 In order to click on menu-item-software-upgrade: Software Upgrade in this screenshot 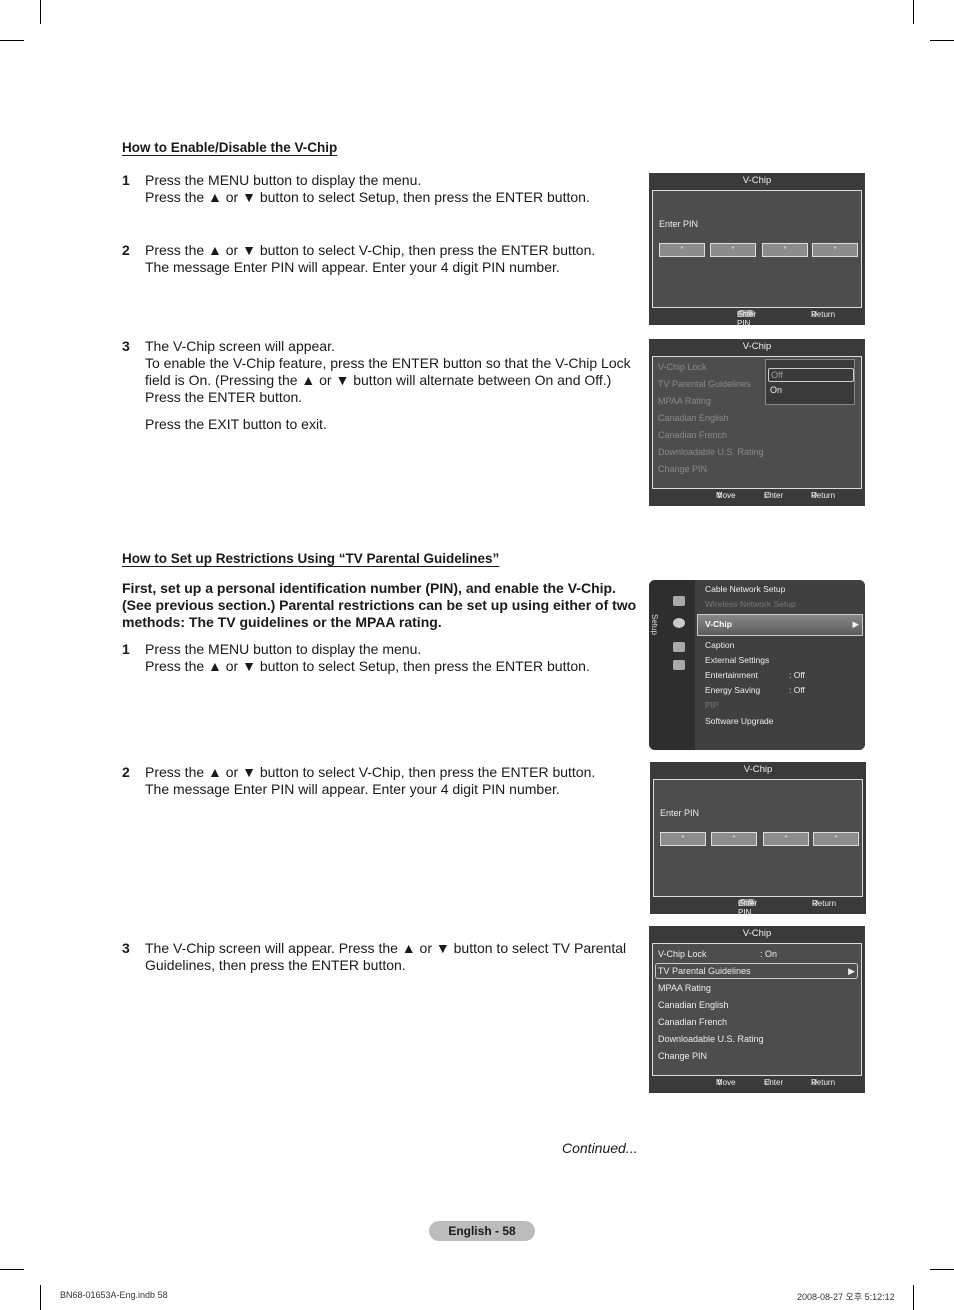, I will do `click(739, 721)`.